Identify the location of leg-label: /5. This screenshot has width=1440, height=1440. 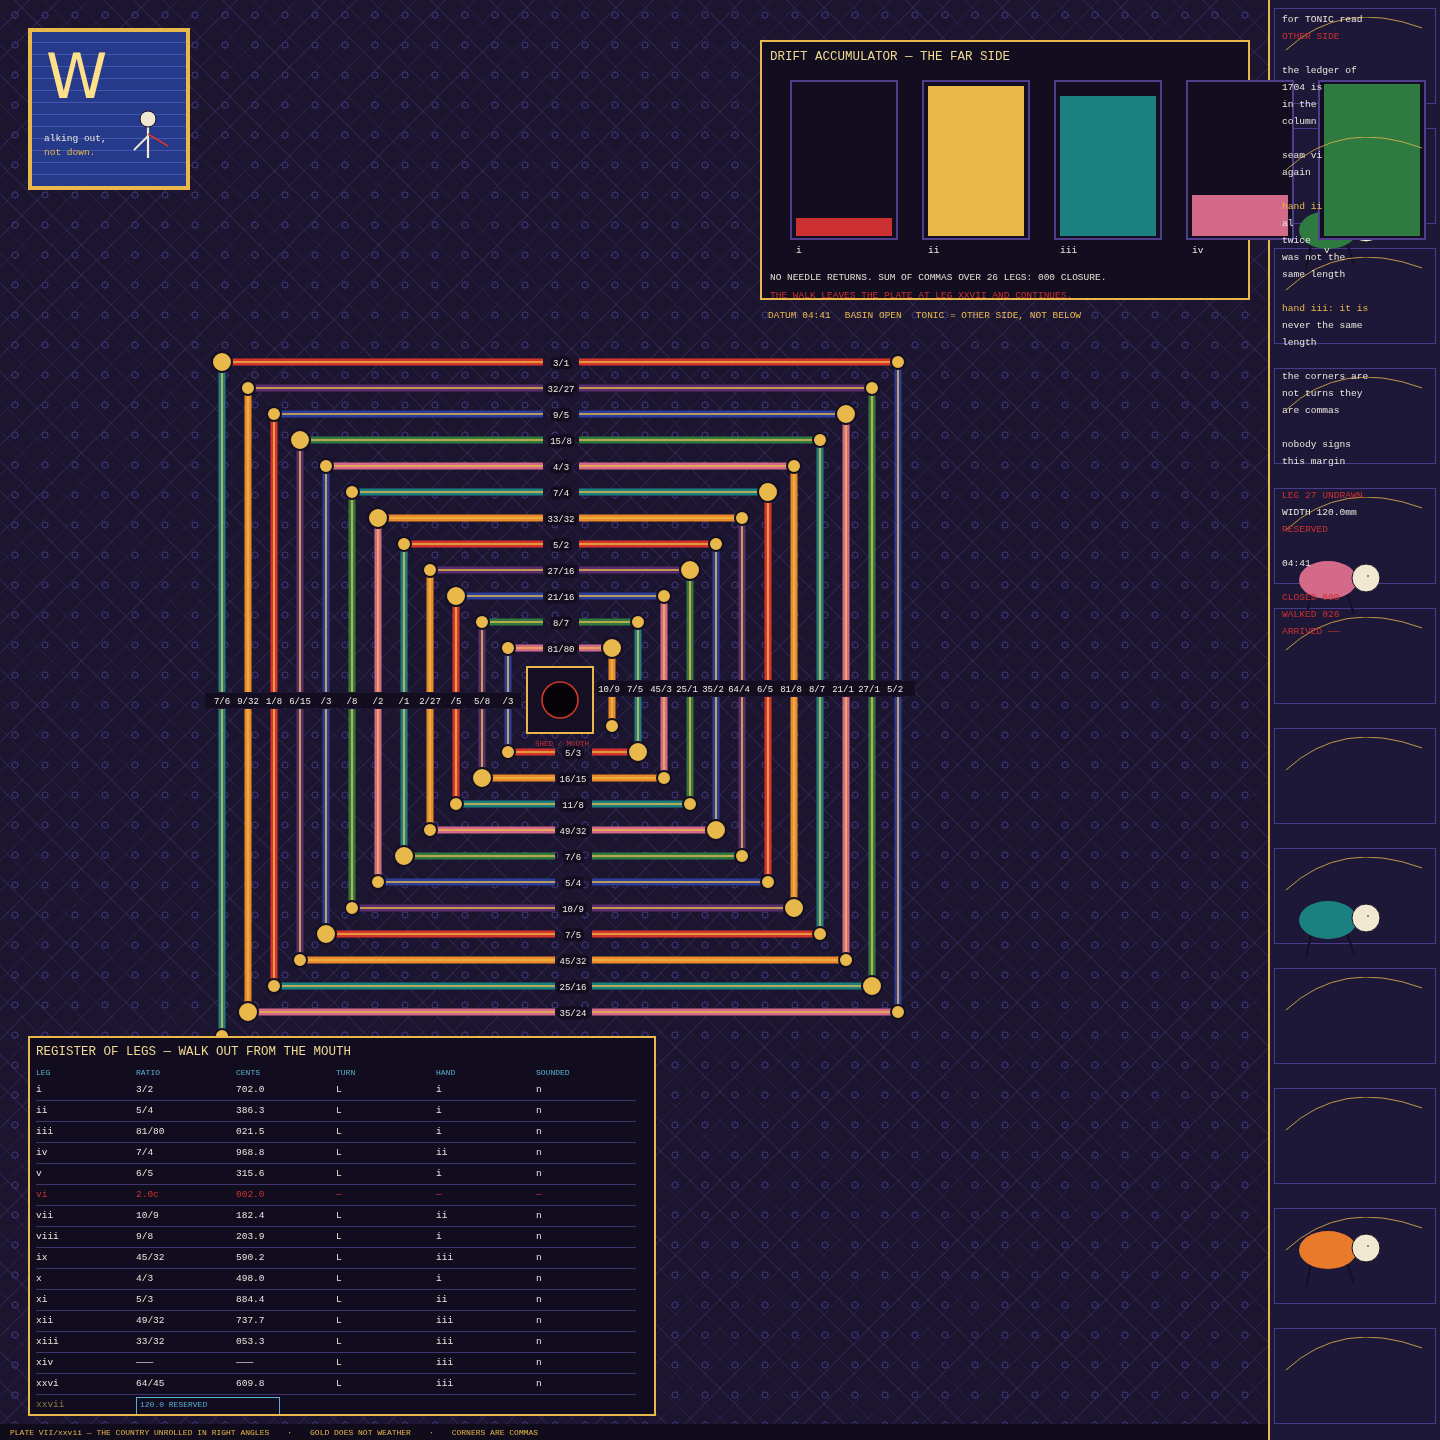
(456, 702).